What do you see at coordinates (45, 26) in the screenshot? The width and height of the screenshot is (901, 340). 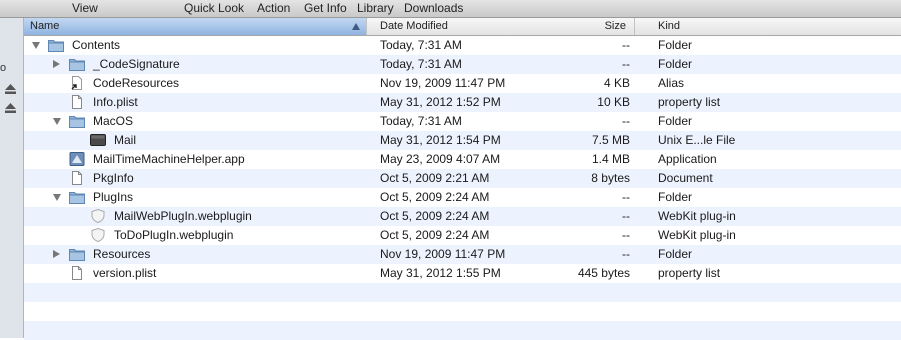 I see `column-name-label: Name` at bounding box center [45, 26].